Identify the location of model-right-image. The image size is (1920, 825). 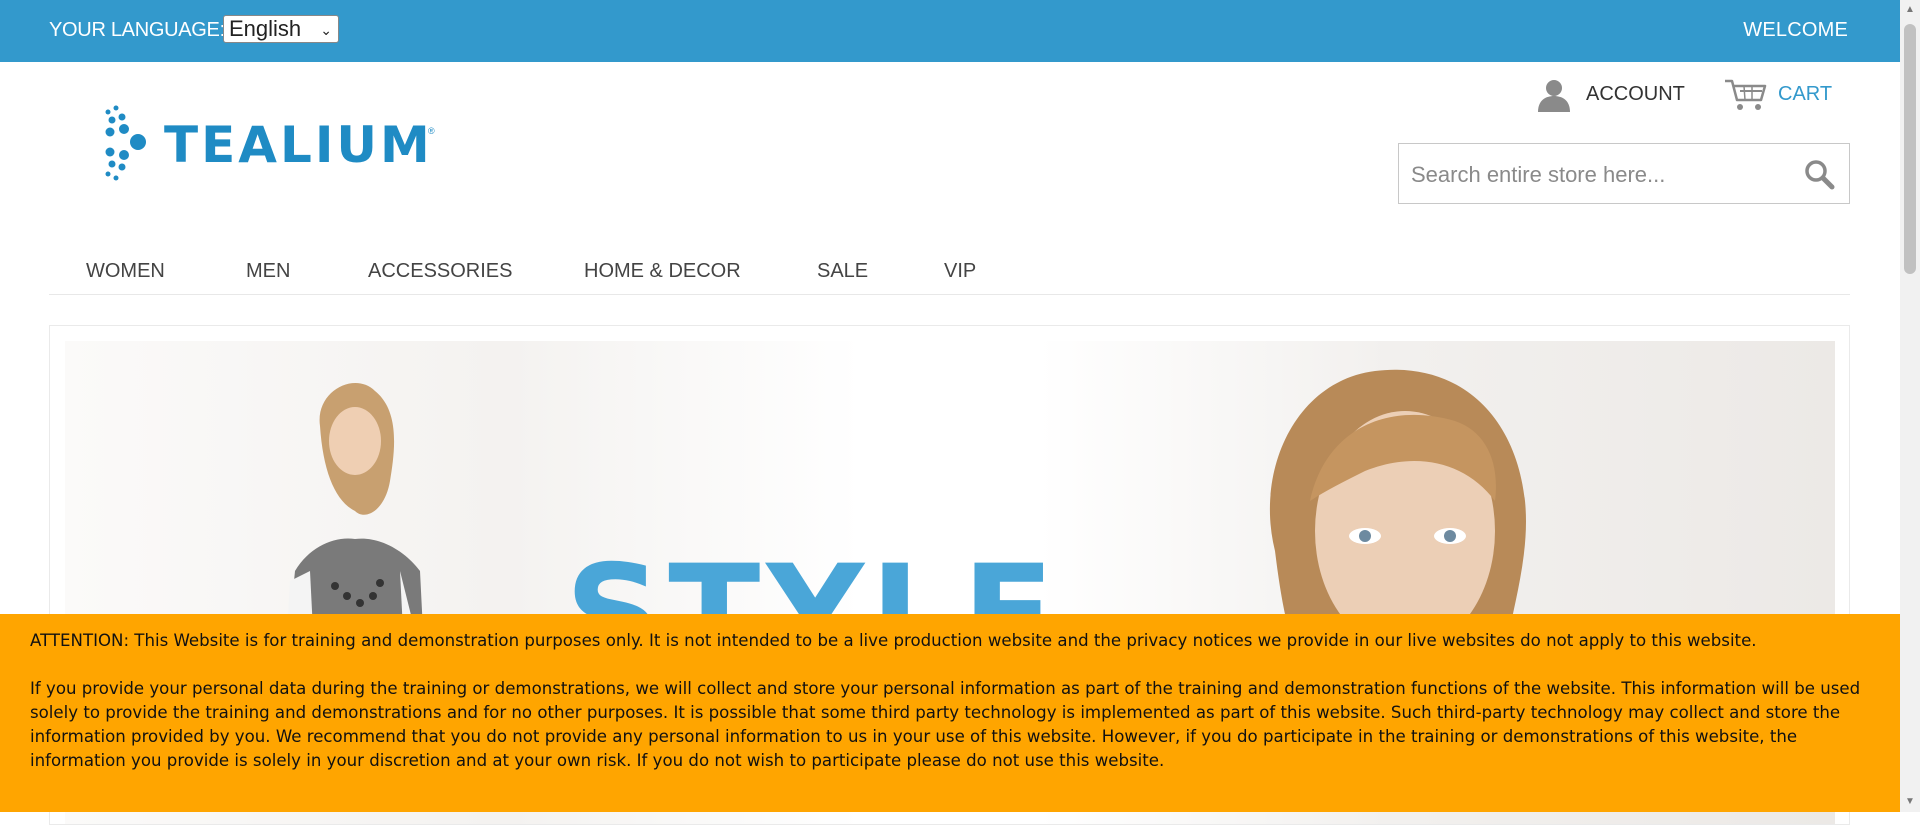
(1397, 510).